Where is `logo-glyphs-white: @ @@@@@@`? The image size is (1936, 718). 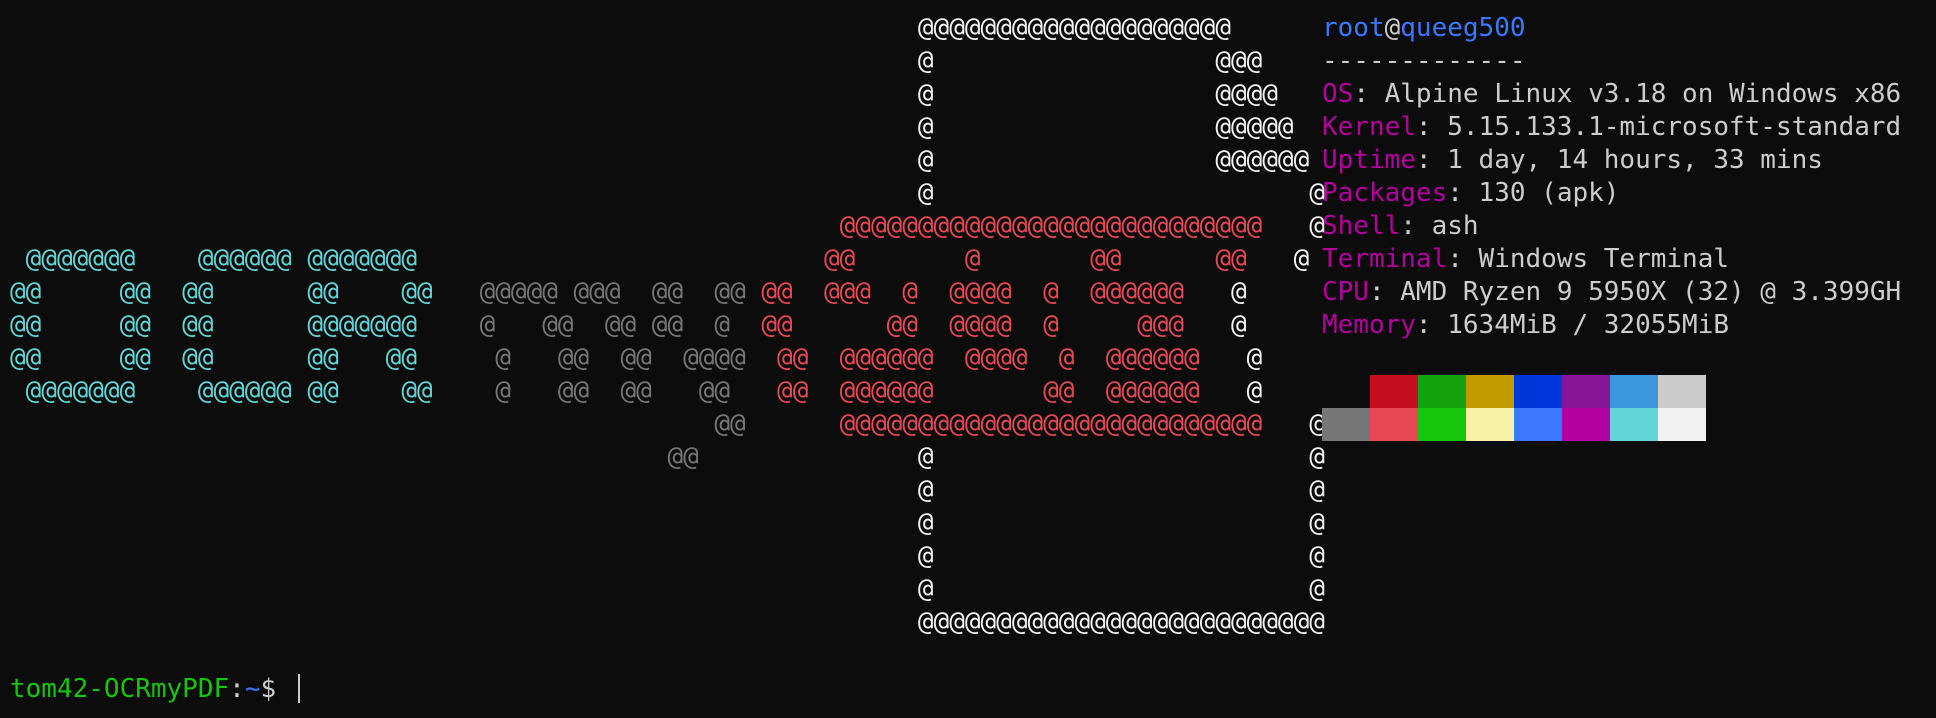 logo-glyphs-white: @ @@@@@@ is located at coordinates (1113, 160).